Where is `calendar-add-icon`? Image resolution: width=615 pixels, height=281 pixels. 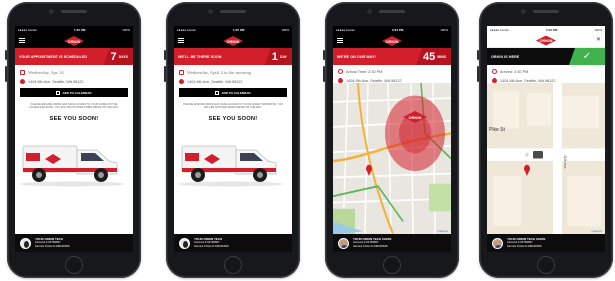 calendar-add-icon is located at coordinates (58, 92).